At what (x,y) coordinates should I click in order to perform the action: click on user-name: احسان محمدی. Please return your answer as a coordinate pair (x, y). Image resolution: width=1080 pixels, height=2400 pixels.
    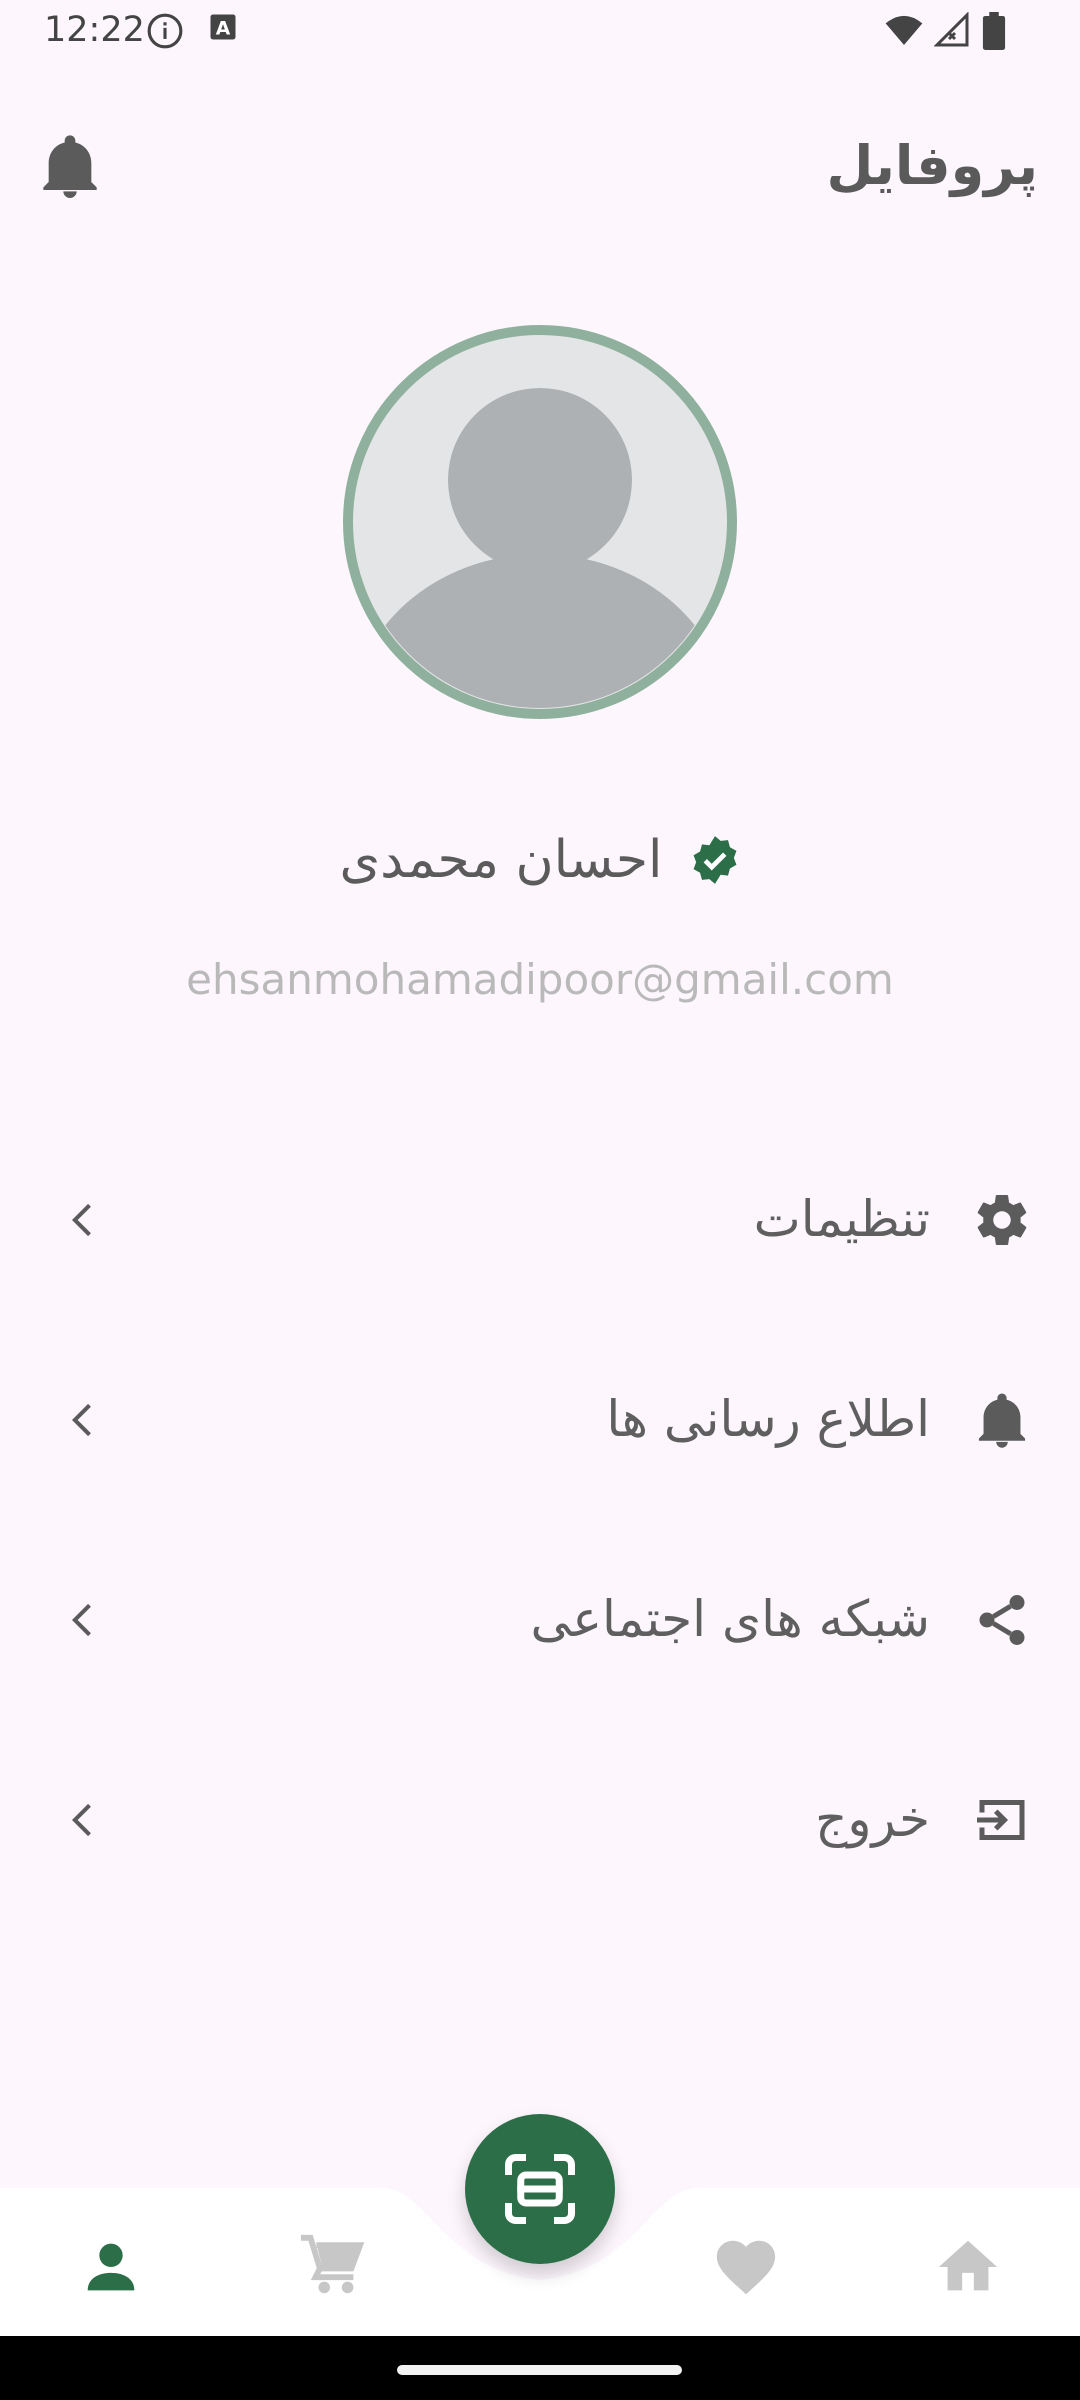
    Looking at the image, I should click on (501, 860).